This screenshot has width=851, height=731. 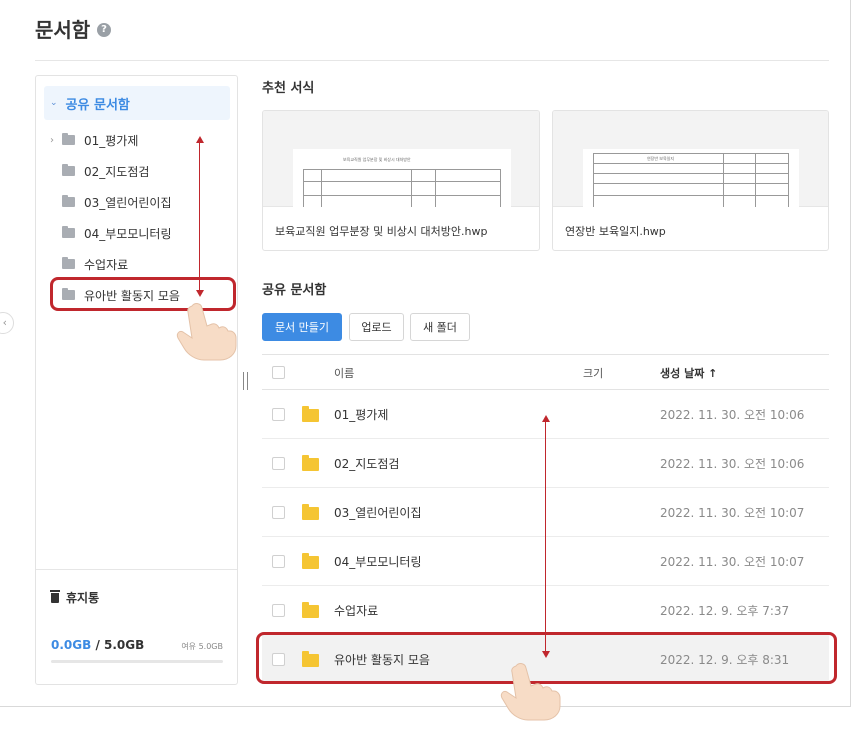 What do you see at coordinates (378, 561) in the screenshot?
I see `row-name: 04_부모모니터링` at bounding box center [378, 561].